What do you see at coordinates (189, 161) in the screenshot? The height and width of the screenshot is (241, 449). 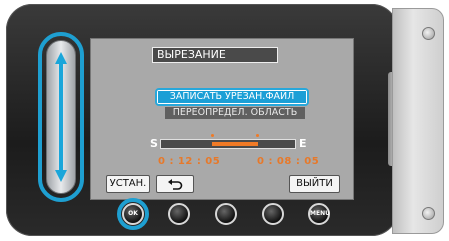 I see `trim-start-time: 0 : 12 : 05` at bounding box center [189, 161].